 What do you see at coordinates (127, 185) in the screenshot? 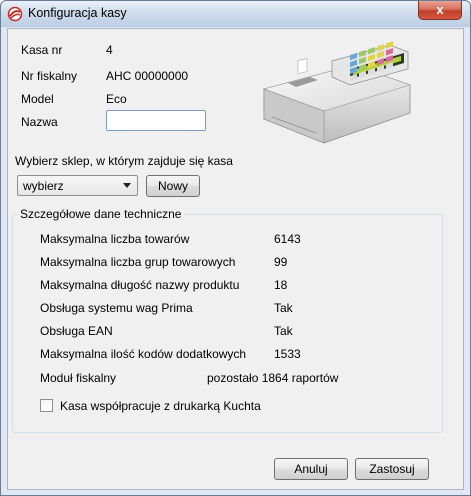
I see `chevron-down-icon` at bounding box center [127, 185].